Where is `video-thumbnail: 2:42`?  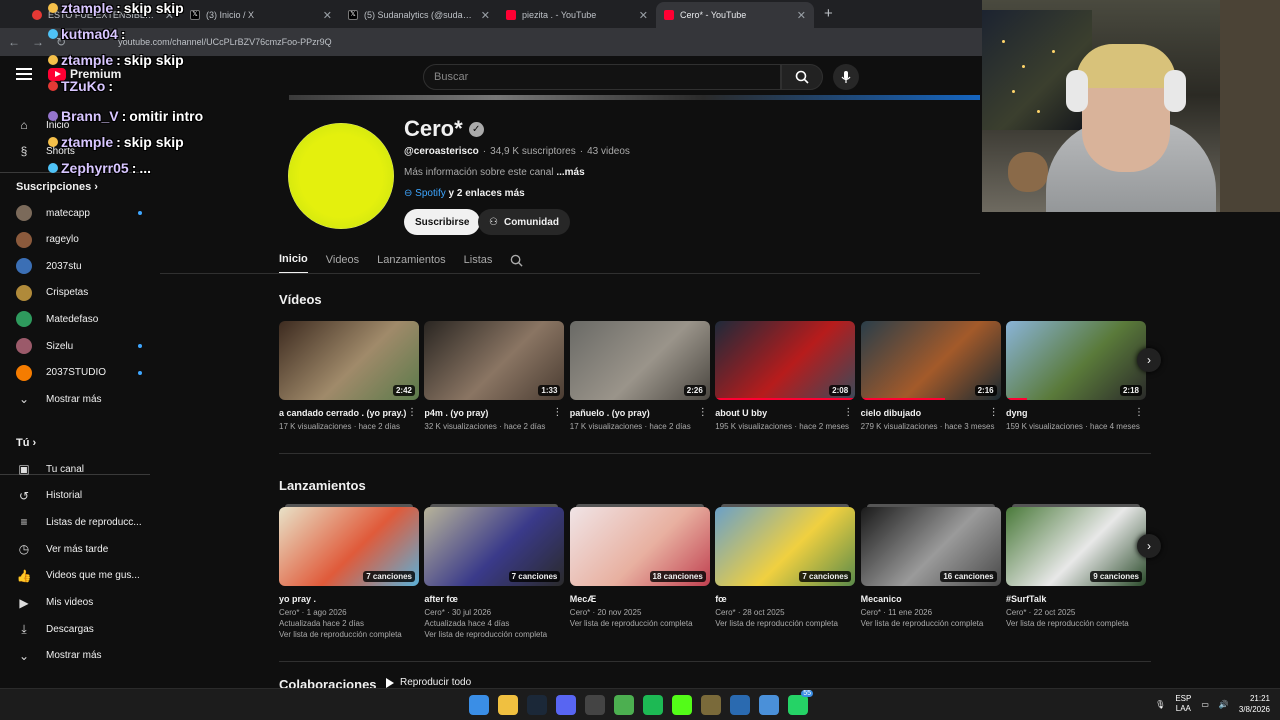 video-thumbnail: 2:42 is located at coordinates (349, 360).